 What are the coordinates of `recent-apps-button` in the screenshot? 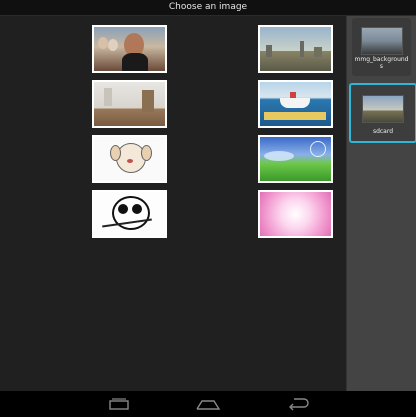 It's located at (119, 404).